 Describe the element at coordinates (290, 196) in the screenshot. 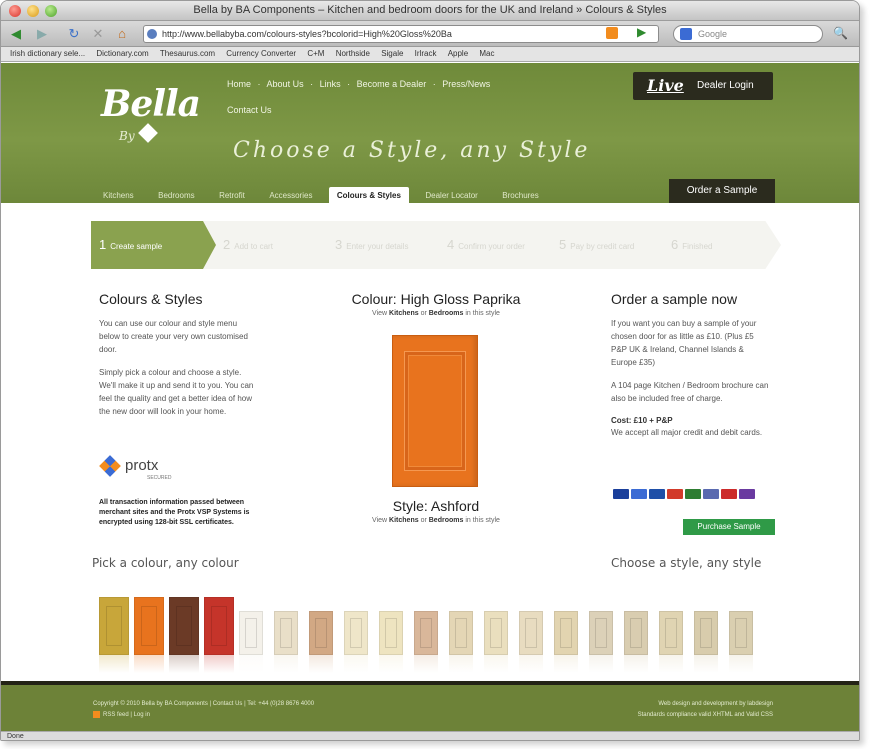

I see `tab-accessories: Accessories` at that location.